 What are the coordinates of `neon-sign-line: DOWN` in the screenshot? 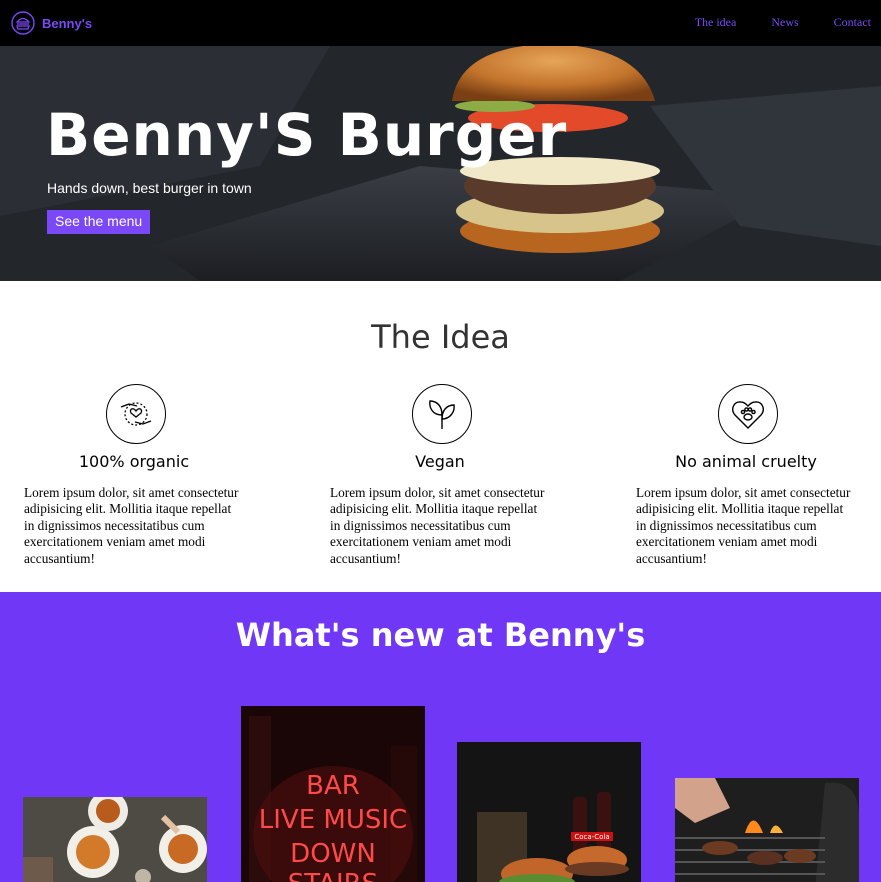 It's located at (333, 854).